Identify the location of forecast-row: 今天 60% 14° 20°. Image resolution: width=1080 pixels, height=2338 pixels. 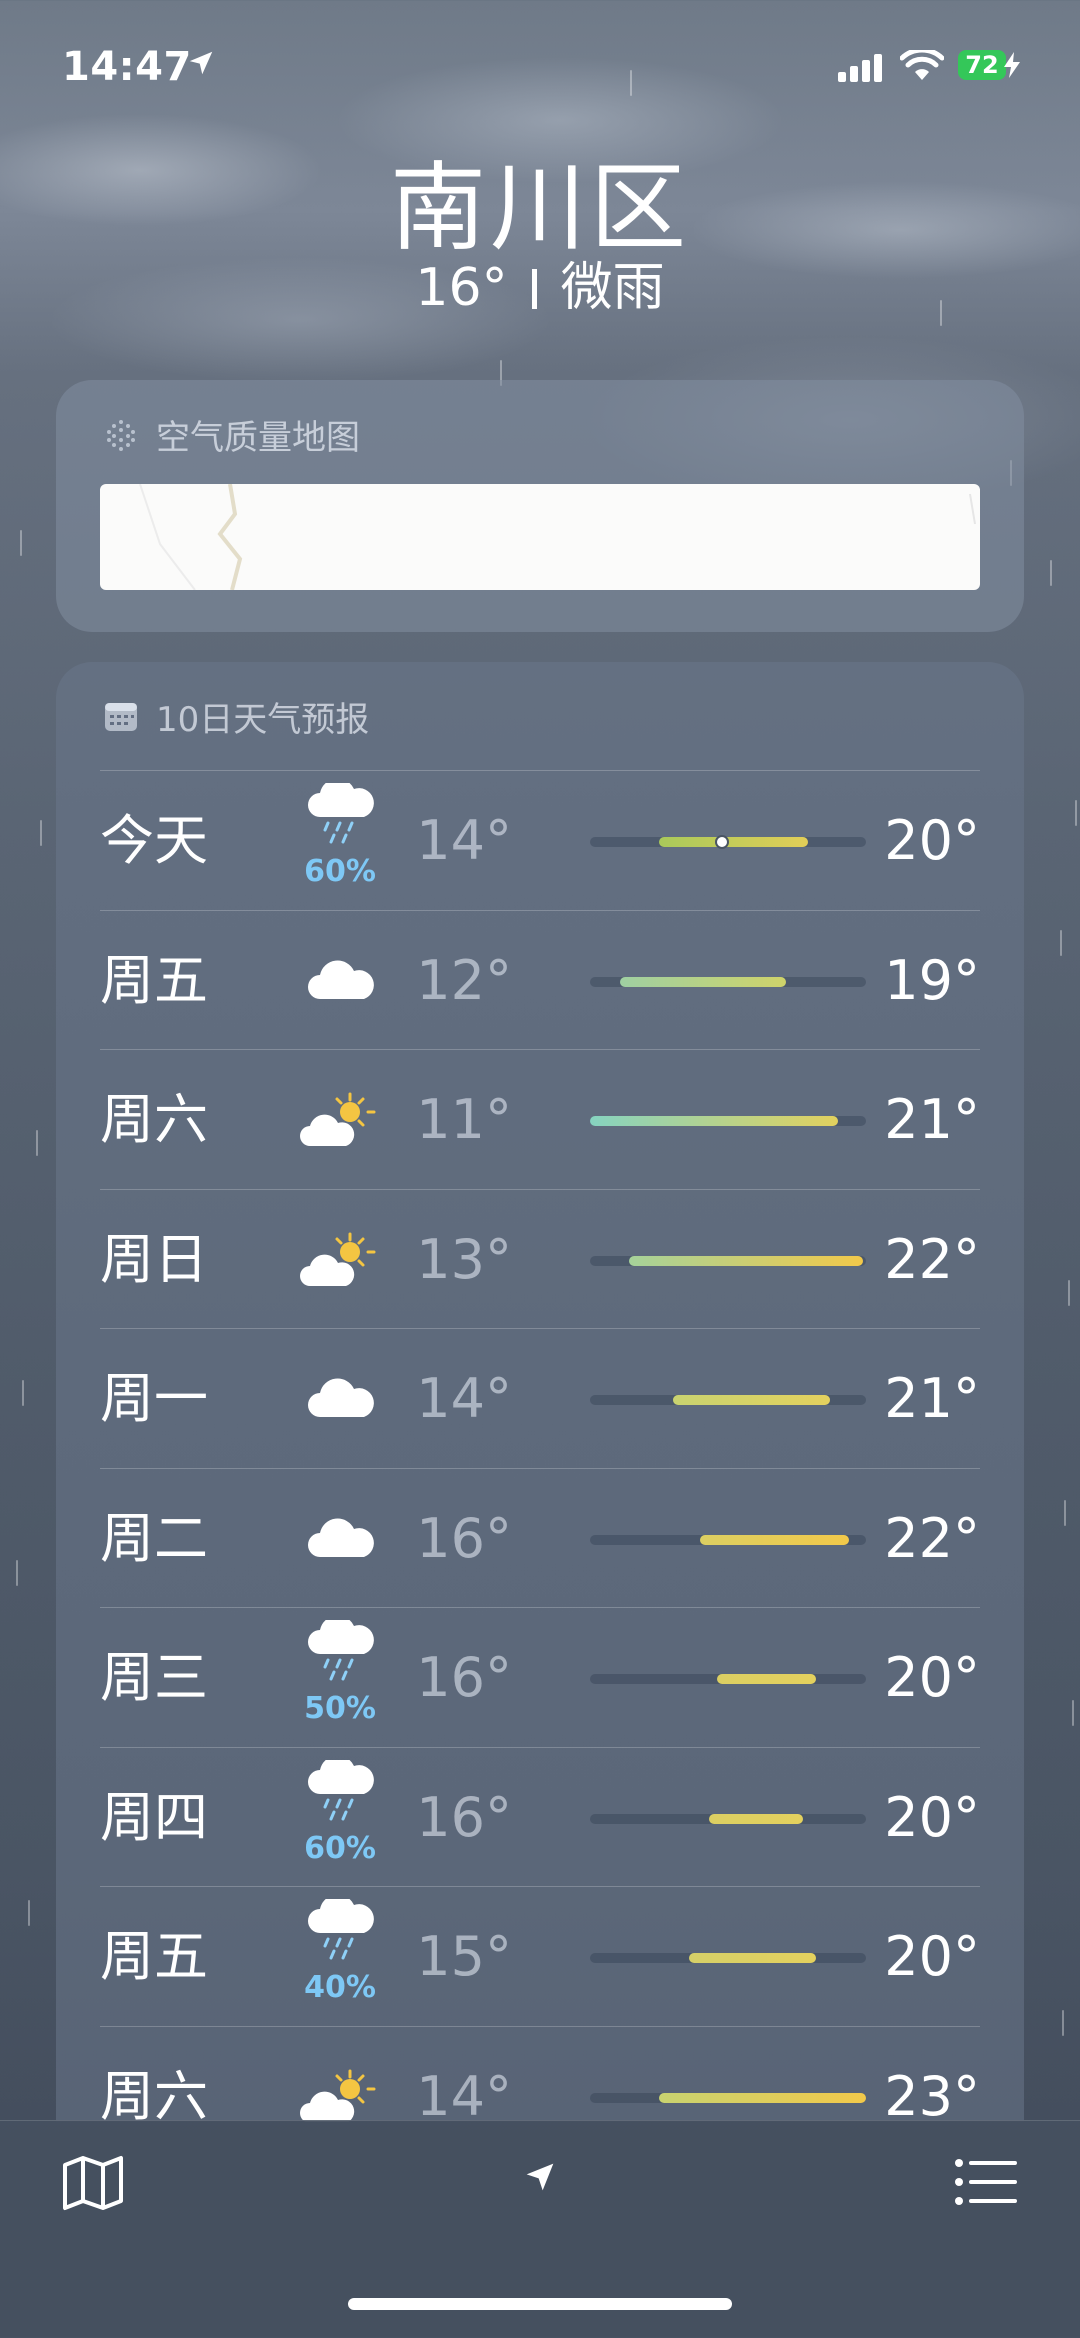
(540, 840).